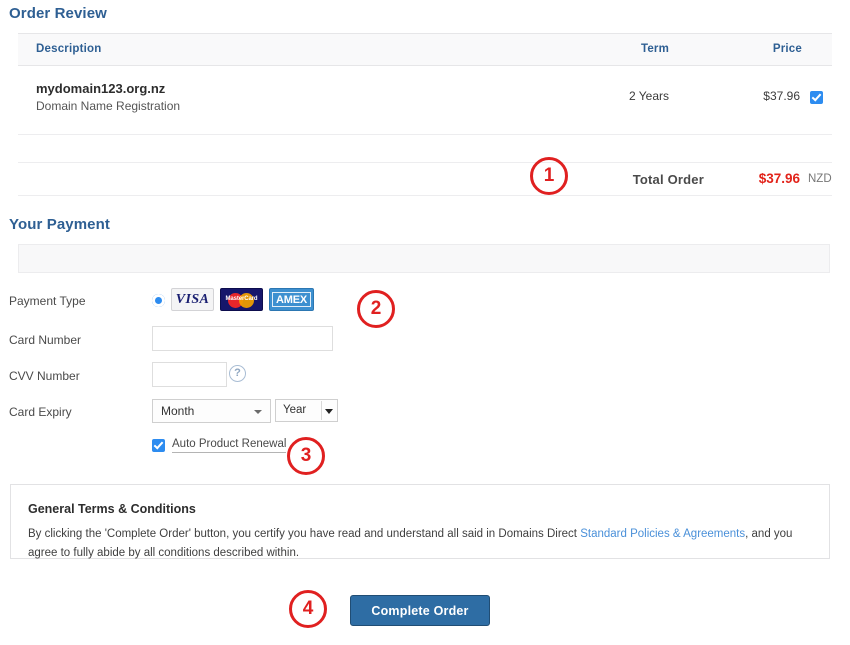 The image size is (850, 645). I want to click on amex-logo-text: AMEX, so click(291, 299).